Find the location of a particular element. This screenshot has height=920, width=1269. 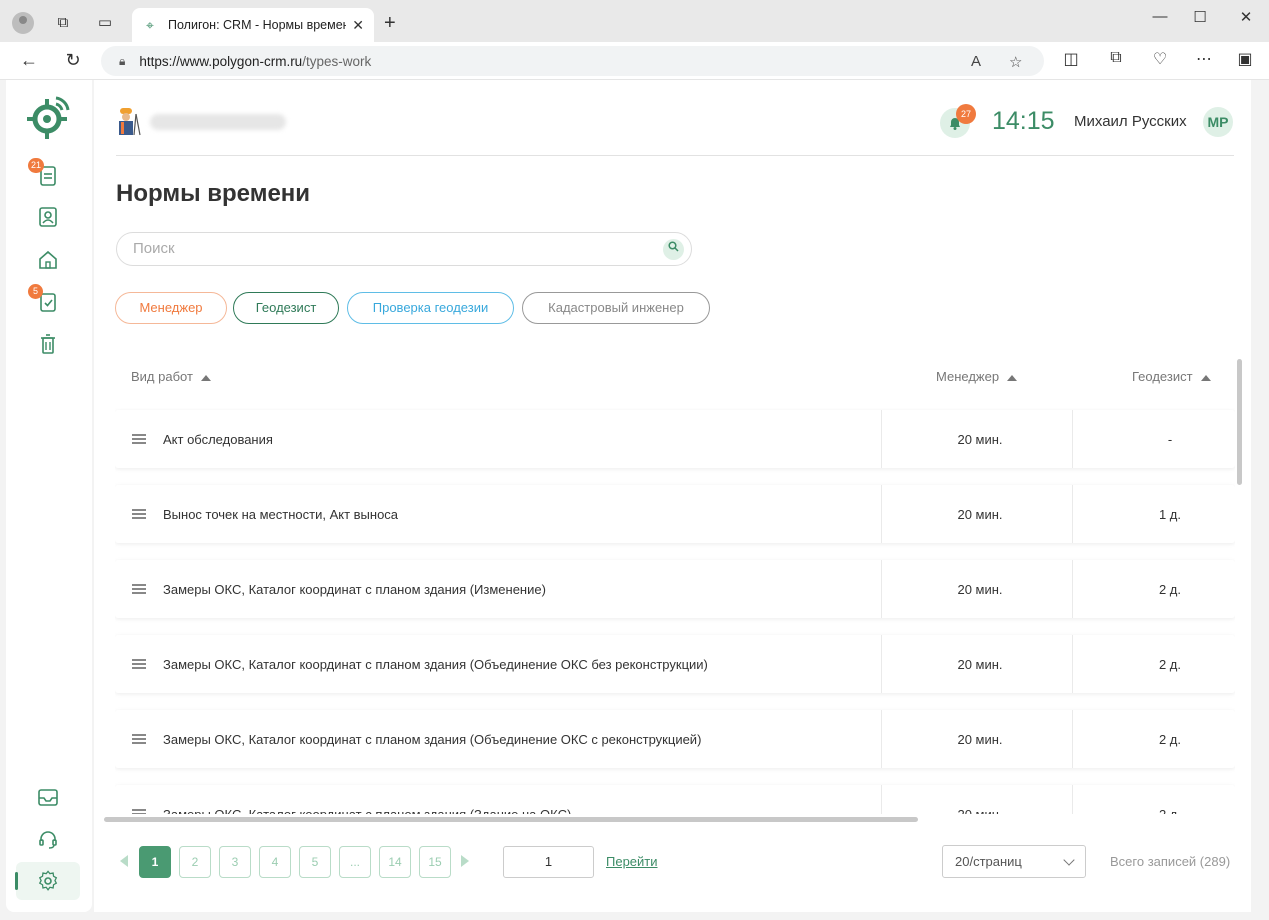

page-button: 15 is located at coordinates (435, 862).